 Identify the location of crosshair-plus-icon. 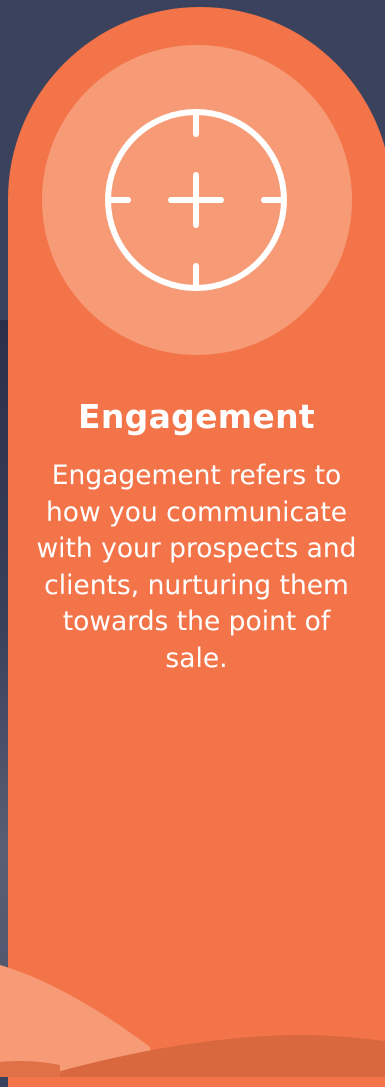
(196, 200).